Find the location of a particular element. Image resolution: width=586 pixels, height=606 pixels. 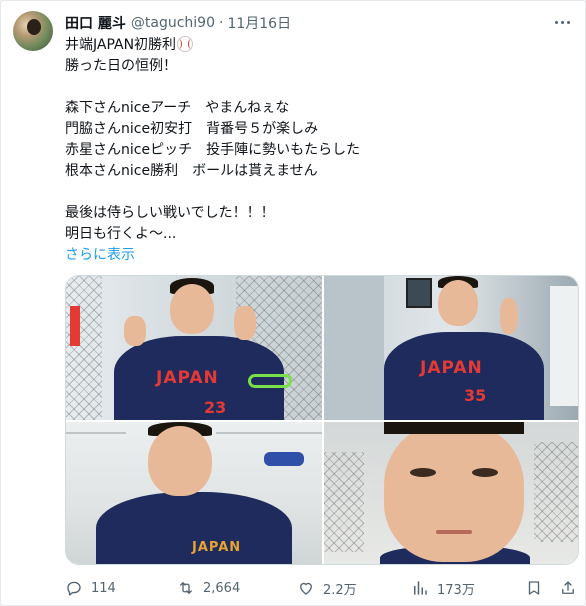

like-button: 2.2万 is located at coordinates (327, 588).